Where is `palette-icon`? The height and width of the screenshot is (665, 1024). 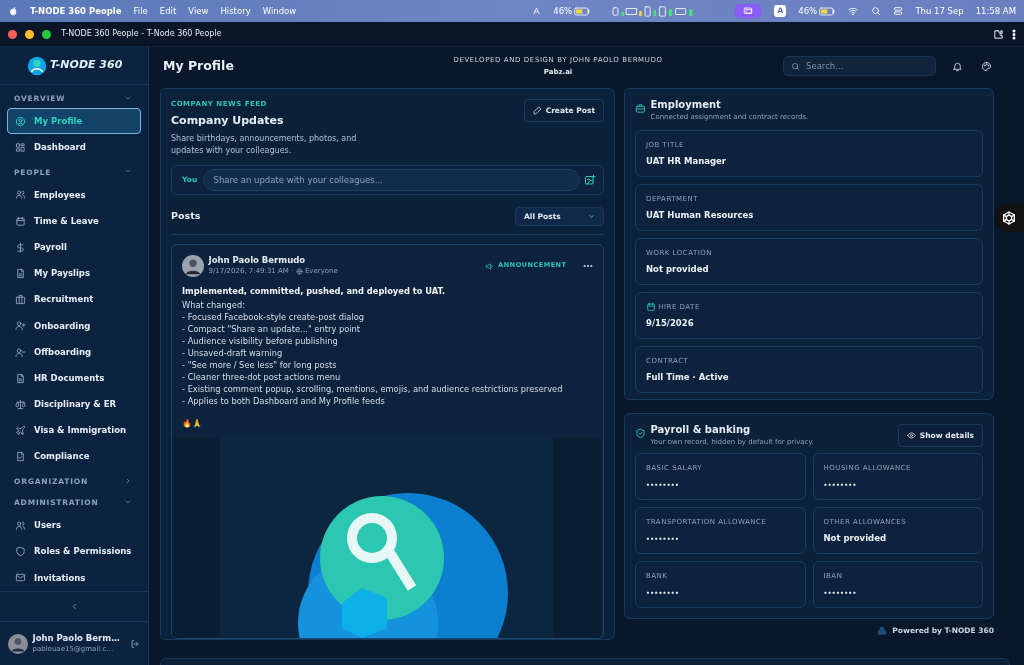 palette-icon is located at coordinates (986, 66).